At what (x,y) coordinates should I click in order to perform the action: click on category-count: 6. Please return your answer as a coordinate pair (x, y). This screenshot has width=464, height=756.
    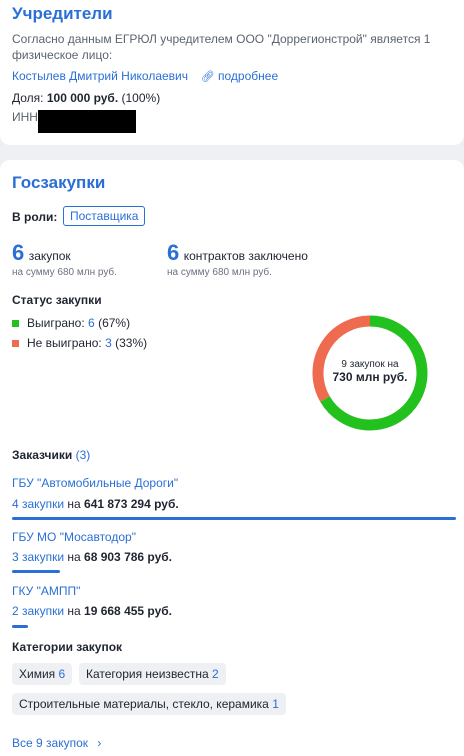
    Looking at the image, I should click on (62, 674).